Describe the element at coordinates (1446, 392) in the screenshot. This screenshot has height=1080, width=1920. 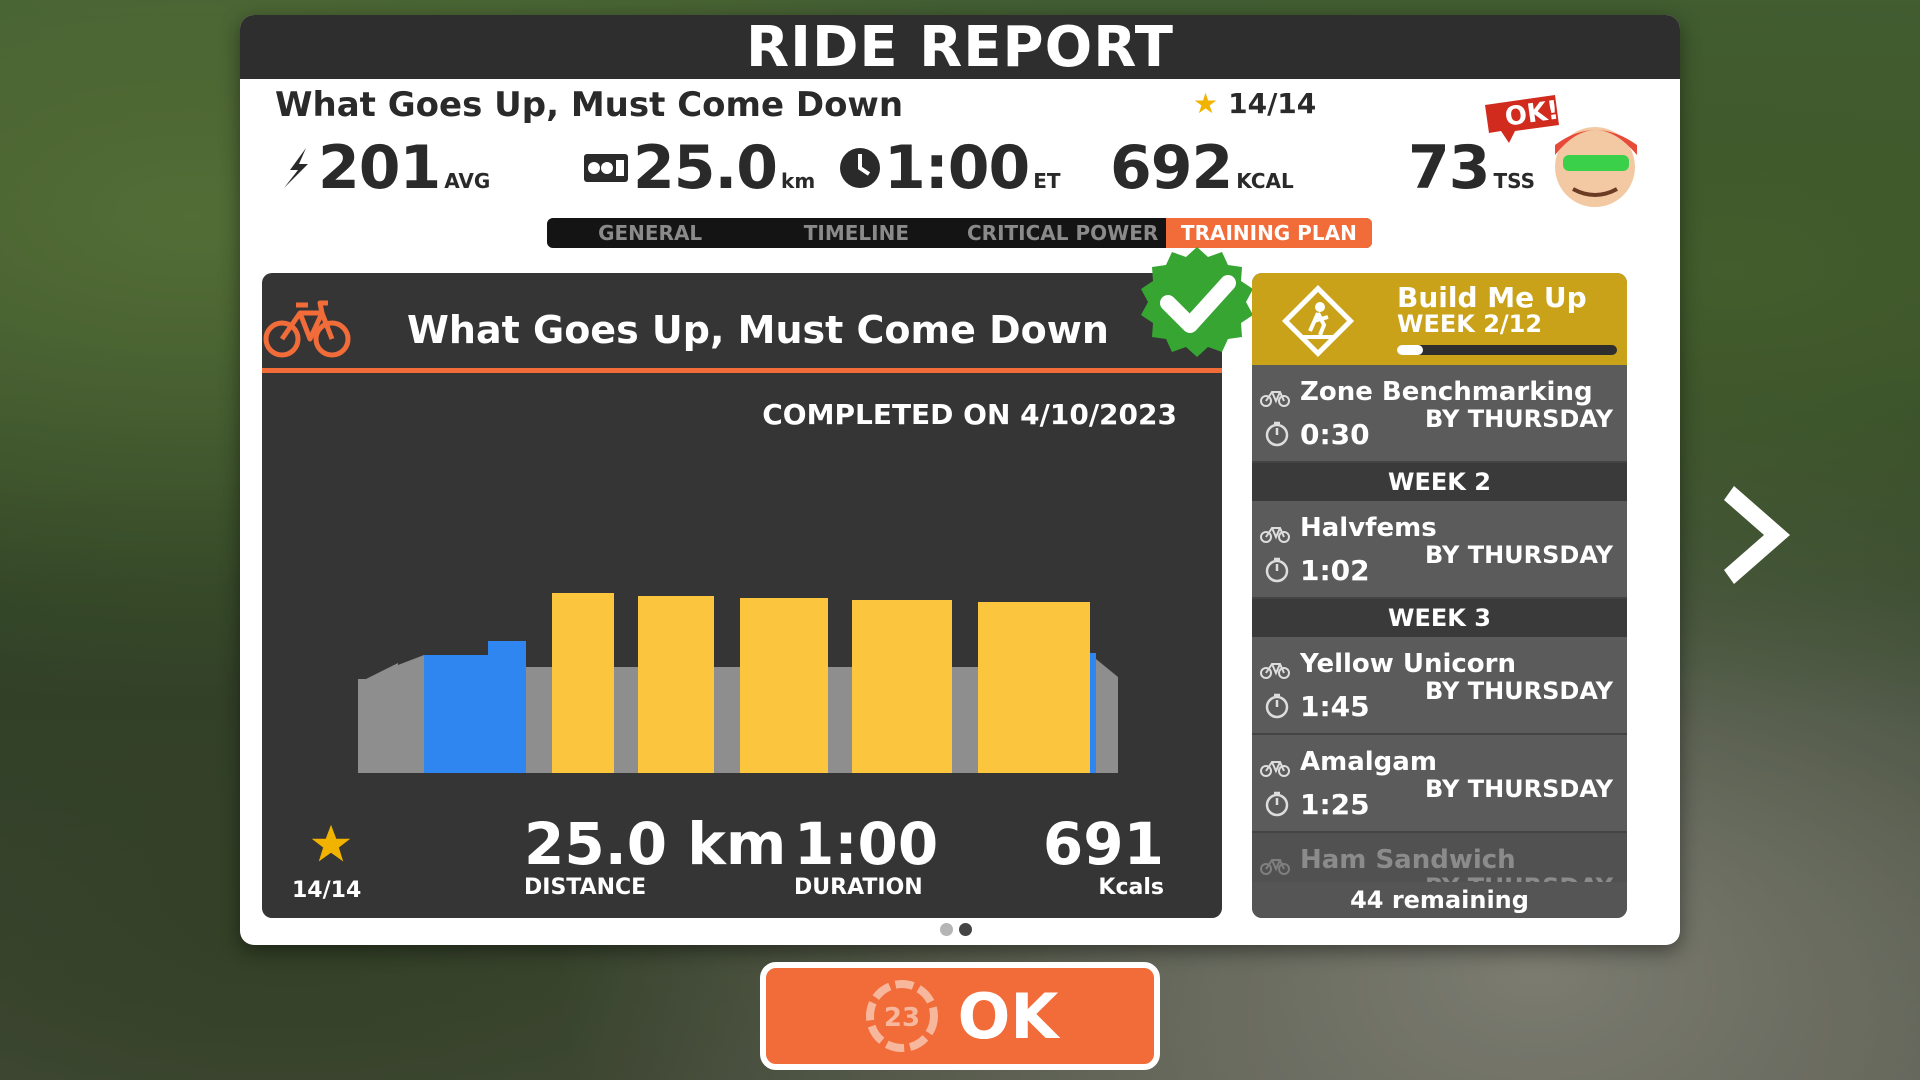
I see `plan-workout-name: Zone Benchmarking` at that location.